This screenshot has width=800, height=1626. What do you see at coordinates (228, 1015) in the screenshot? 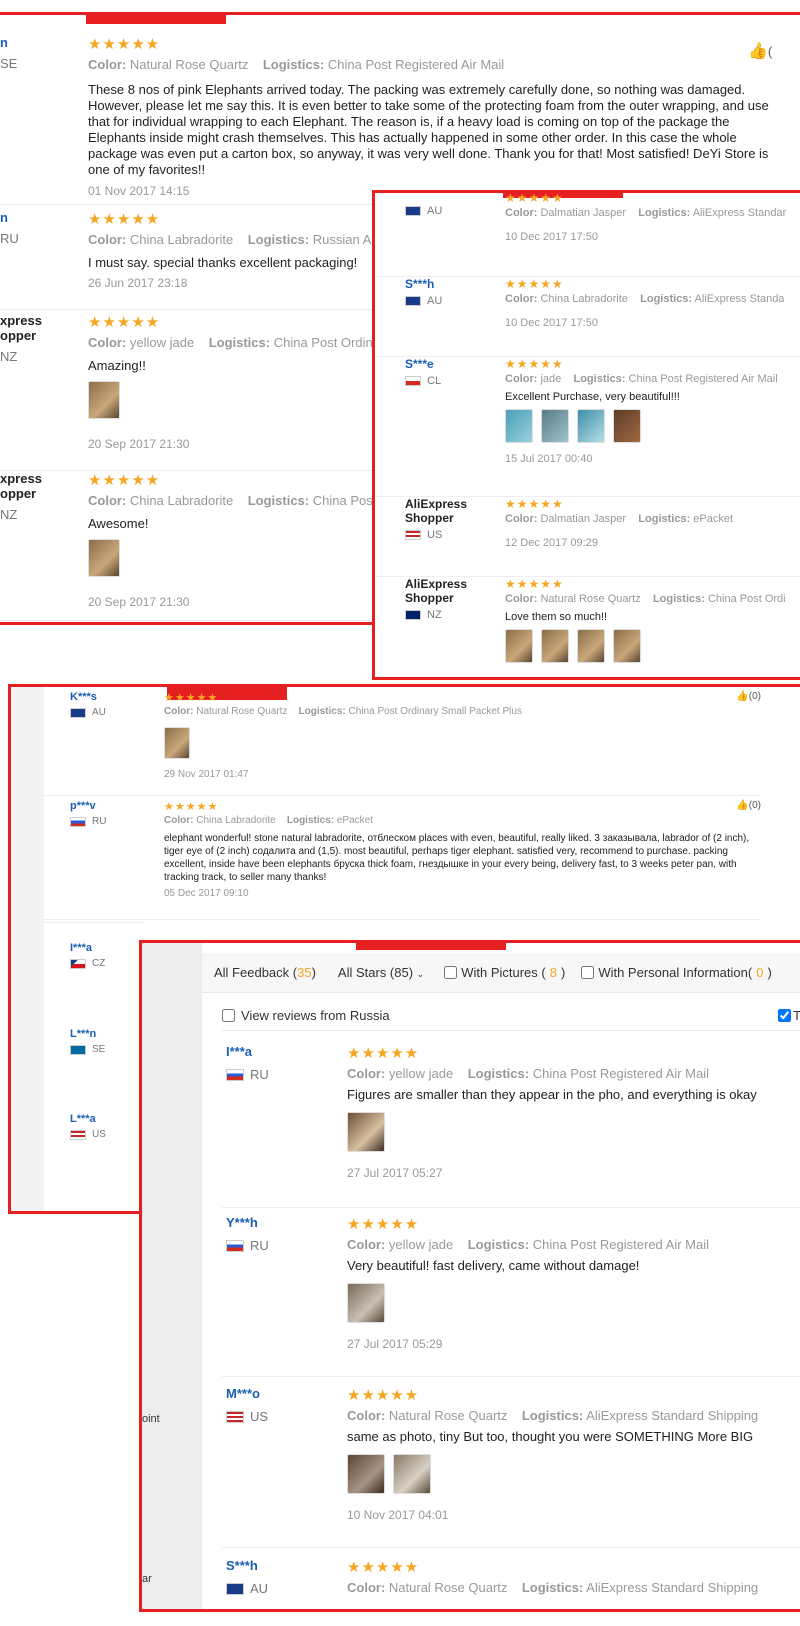
I see `view-russia-checkbox` at bounding box center [228, 1015].